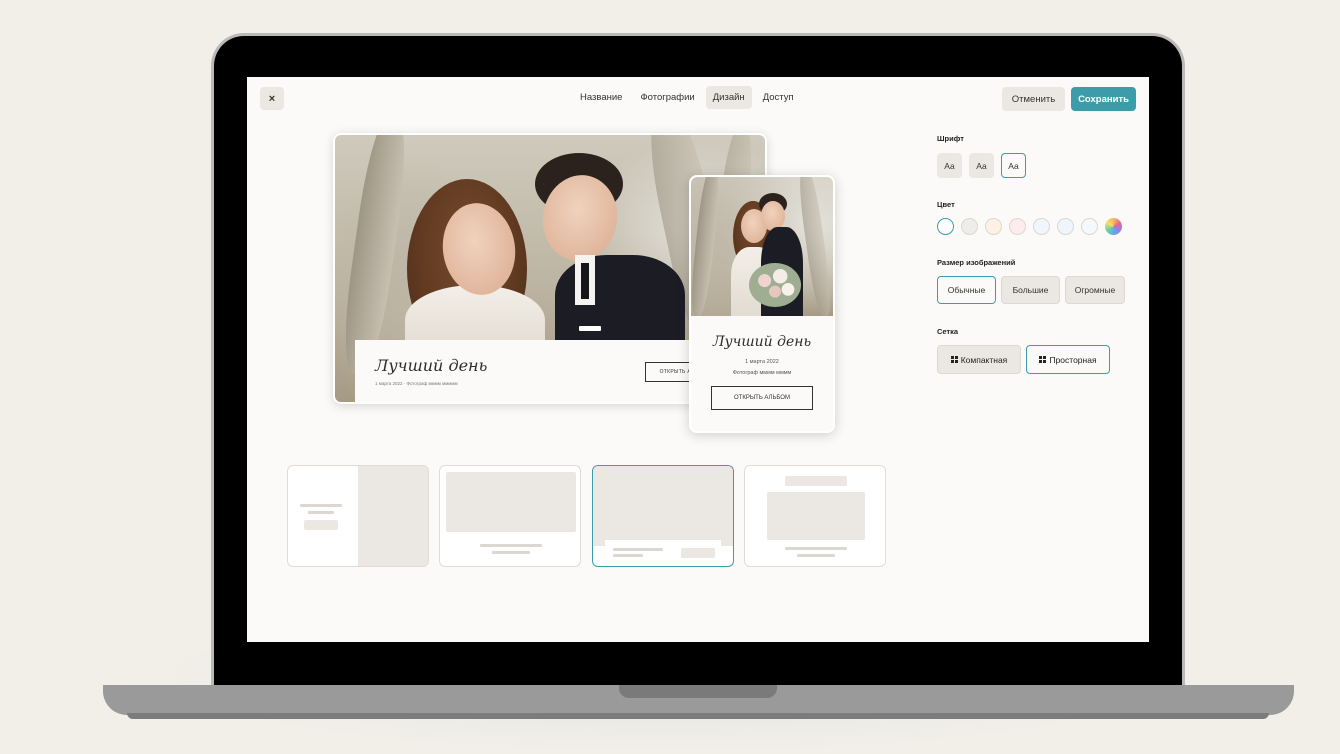  I want to click on color-swatch-white, so click(945, 226).